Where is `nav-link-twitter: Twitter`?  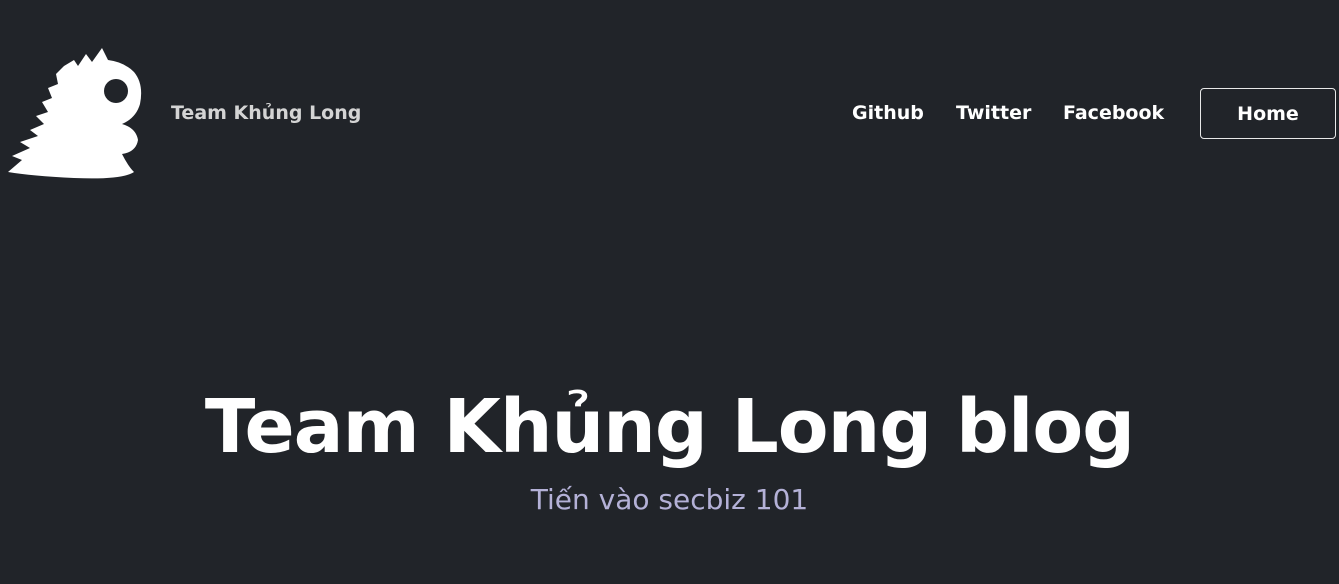 nav-link-twitter: Twitter is located at coordinates (993, 113).